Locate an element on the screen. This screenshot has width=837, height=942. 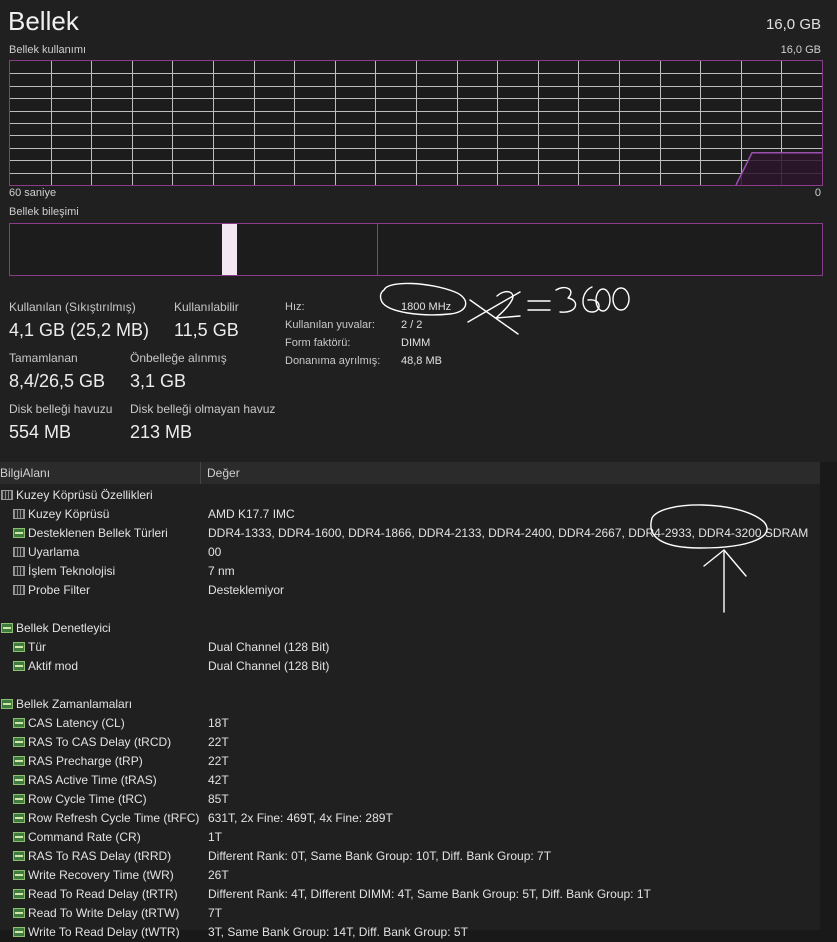
column-header-value: Değer is located at coordinates (223, 473).